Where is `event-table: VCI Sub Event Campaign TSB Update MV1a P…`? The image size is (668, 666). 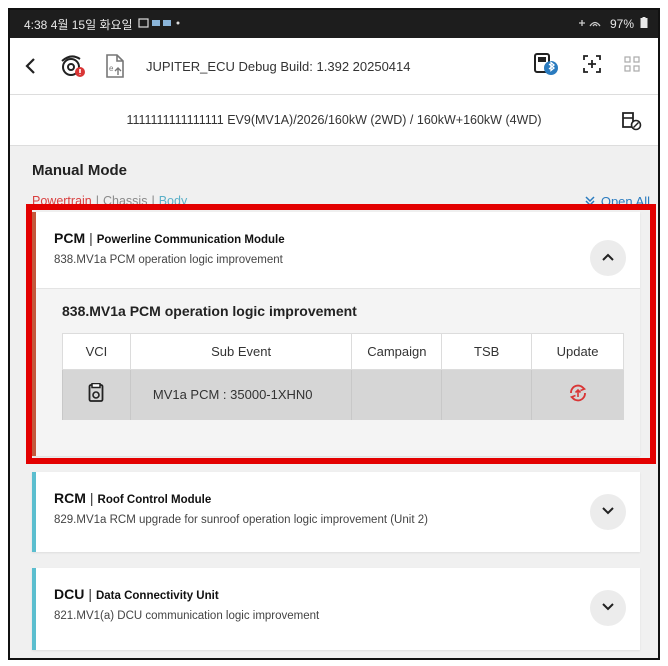
event-table: VCI Sub Event Campaign TSB Update MV1a P… is located at coordinates (343, 376).